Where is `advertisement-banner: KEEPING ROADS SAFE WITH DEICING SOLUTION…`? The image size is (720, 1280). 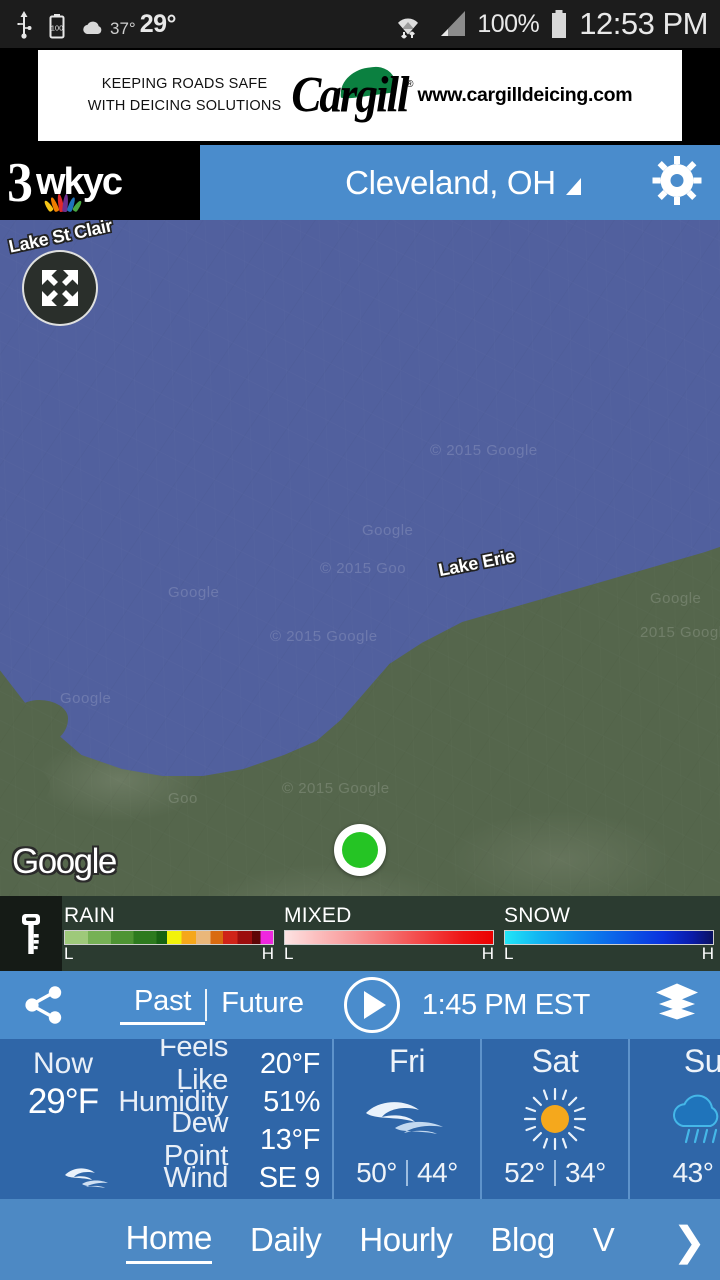 advertisement-banner: KEEPING ROADS SAFE WITH DEICING SOLUTION… is located at coordinates (360, 96).